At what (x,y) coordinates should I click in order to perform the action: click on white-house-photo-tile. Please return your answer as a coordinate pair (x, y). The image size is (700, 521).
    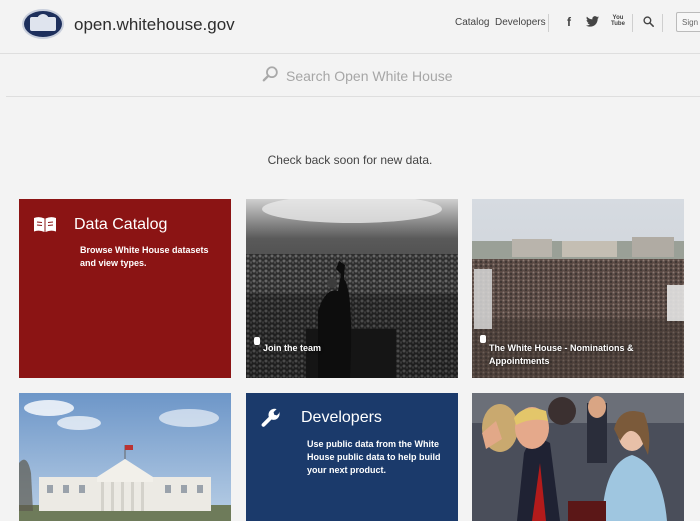
    Looking at the image, I should click on (125, 457).